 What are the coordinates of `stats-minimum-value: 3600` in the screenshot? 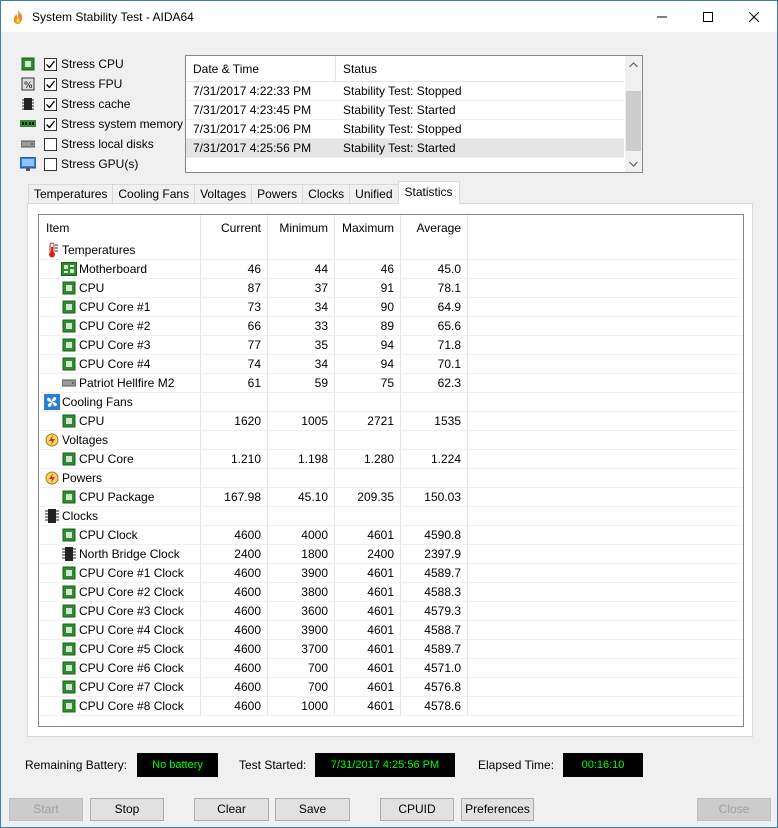 It's located at (301, 611).